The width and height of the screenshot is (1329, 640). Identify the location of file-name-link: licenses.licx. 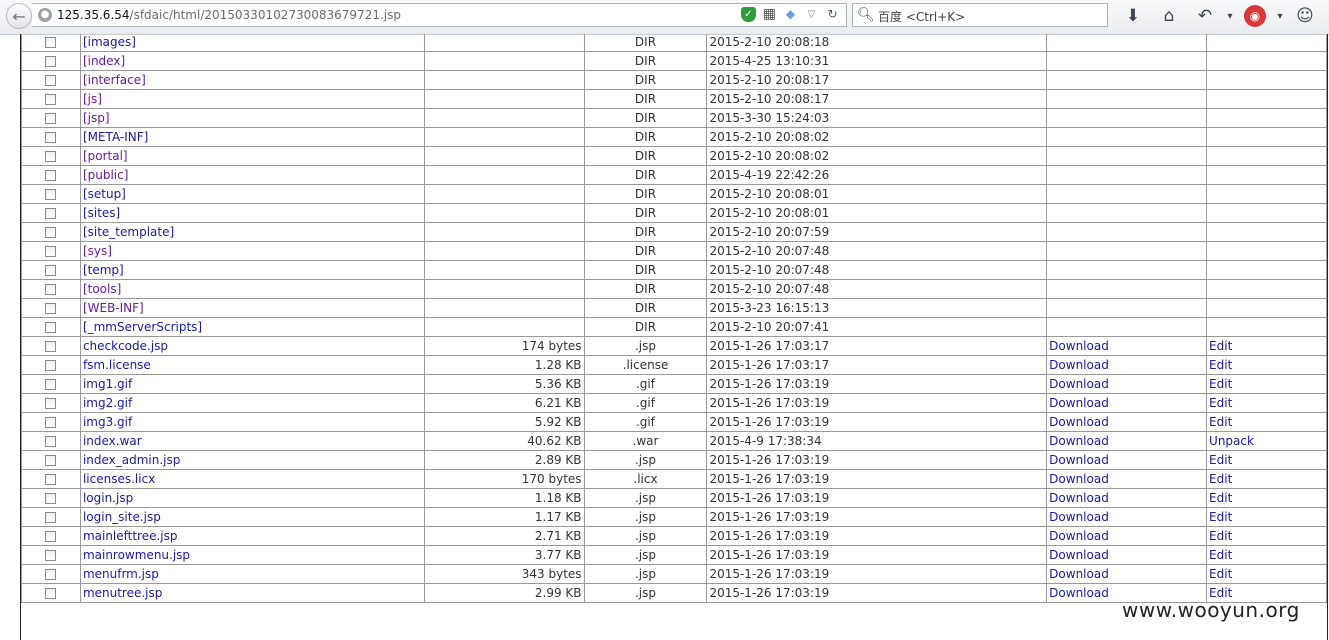
(119, 479).